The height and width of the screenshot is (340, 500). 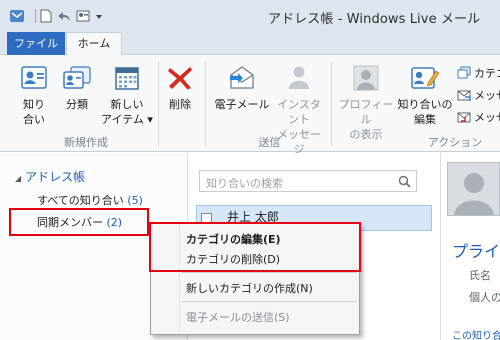 I want to click on delete-button: 削除, so click(x=180, y=88).